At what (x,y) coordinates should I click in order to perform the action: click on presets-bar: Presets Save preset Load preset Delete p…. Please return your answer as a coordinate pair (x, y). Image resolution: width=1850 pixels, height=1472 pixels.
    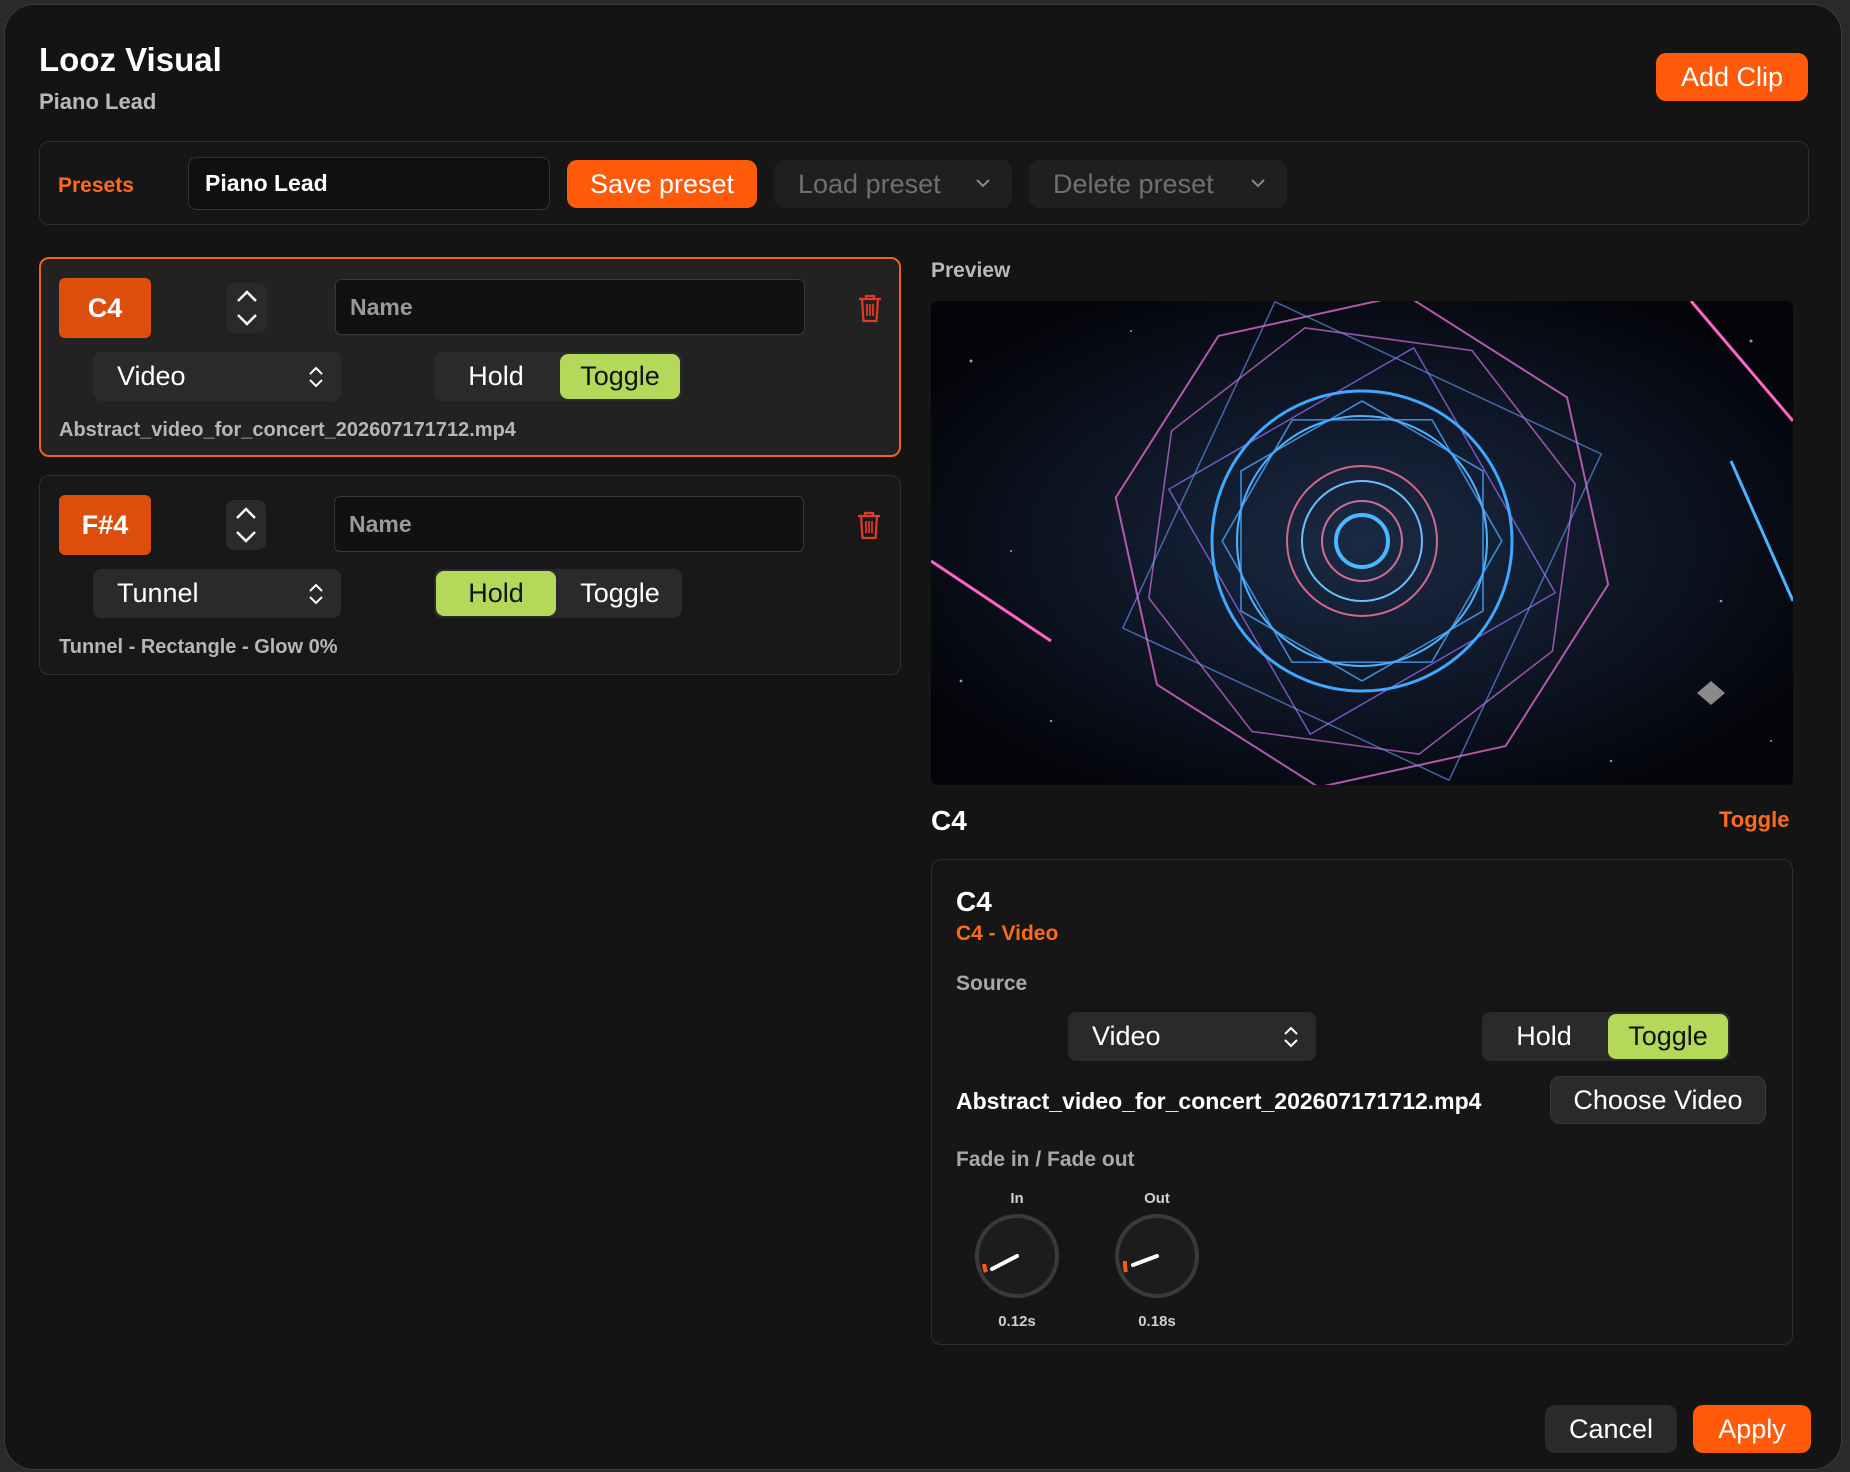
    Looking at the image, I should click on (924, 183).